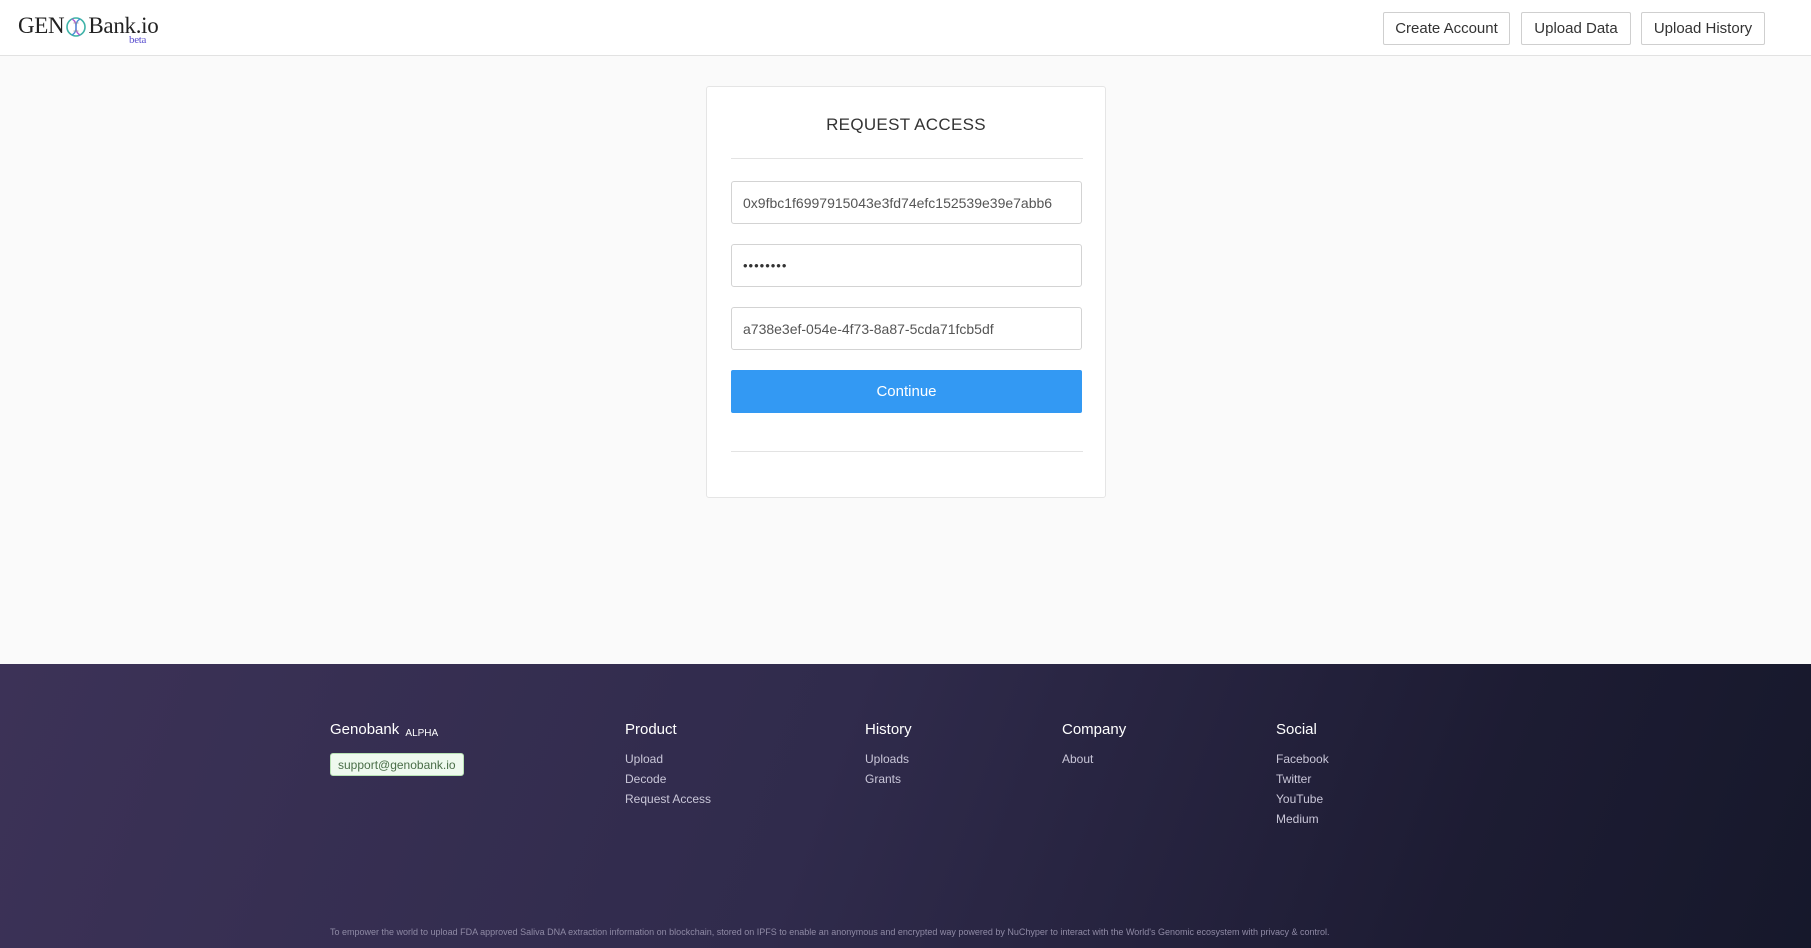  What do you see at coordinates (1576, 28) in the screenshot?
I see `upload-data-button: Upload Data` at bounding box center [1576, 28].